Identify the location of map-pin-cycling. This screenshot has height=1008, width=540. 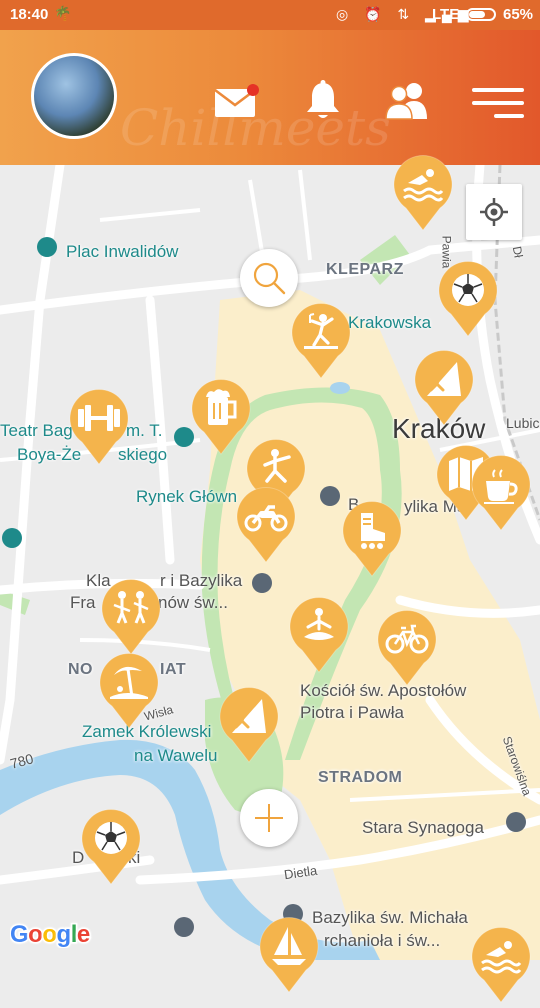
(407, 647).